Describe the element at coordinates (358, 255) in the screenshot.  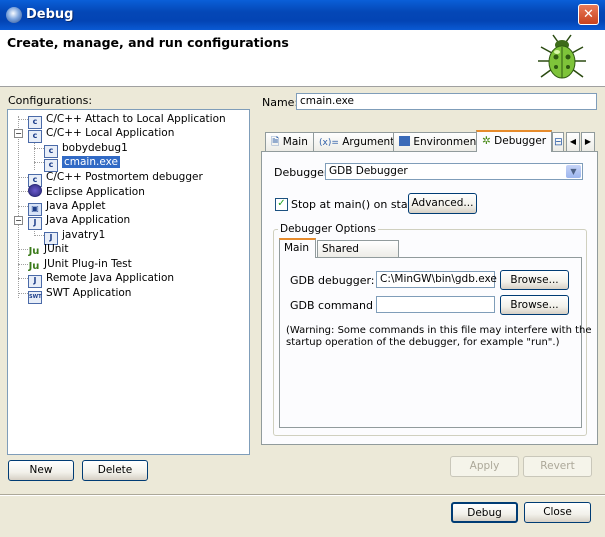
I see `inner-tab-shared-libraries: Shared Libraries` at that location.